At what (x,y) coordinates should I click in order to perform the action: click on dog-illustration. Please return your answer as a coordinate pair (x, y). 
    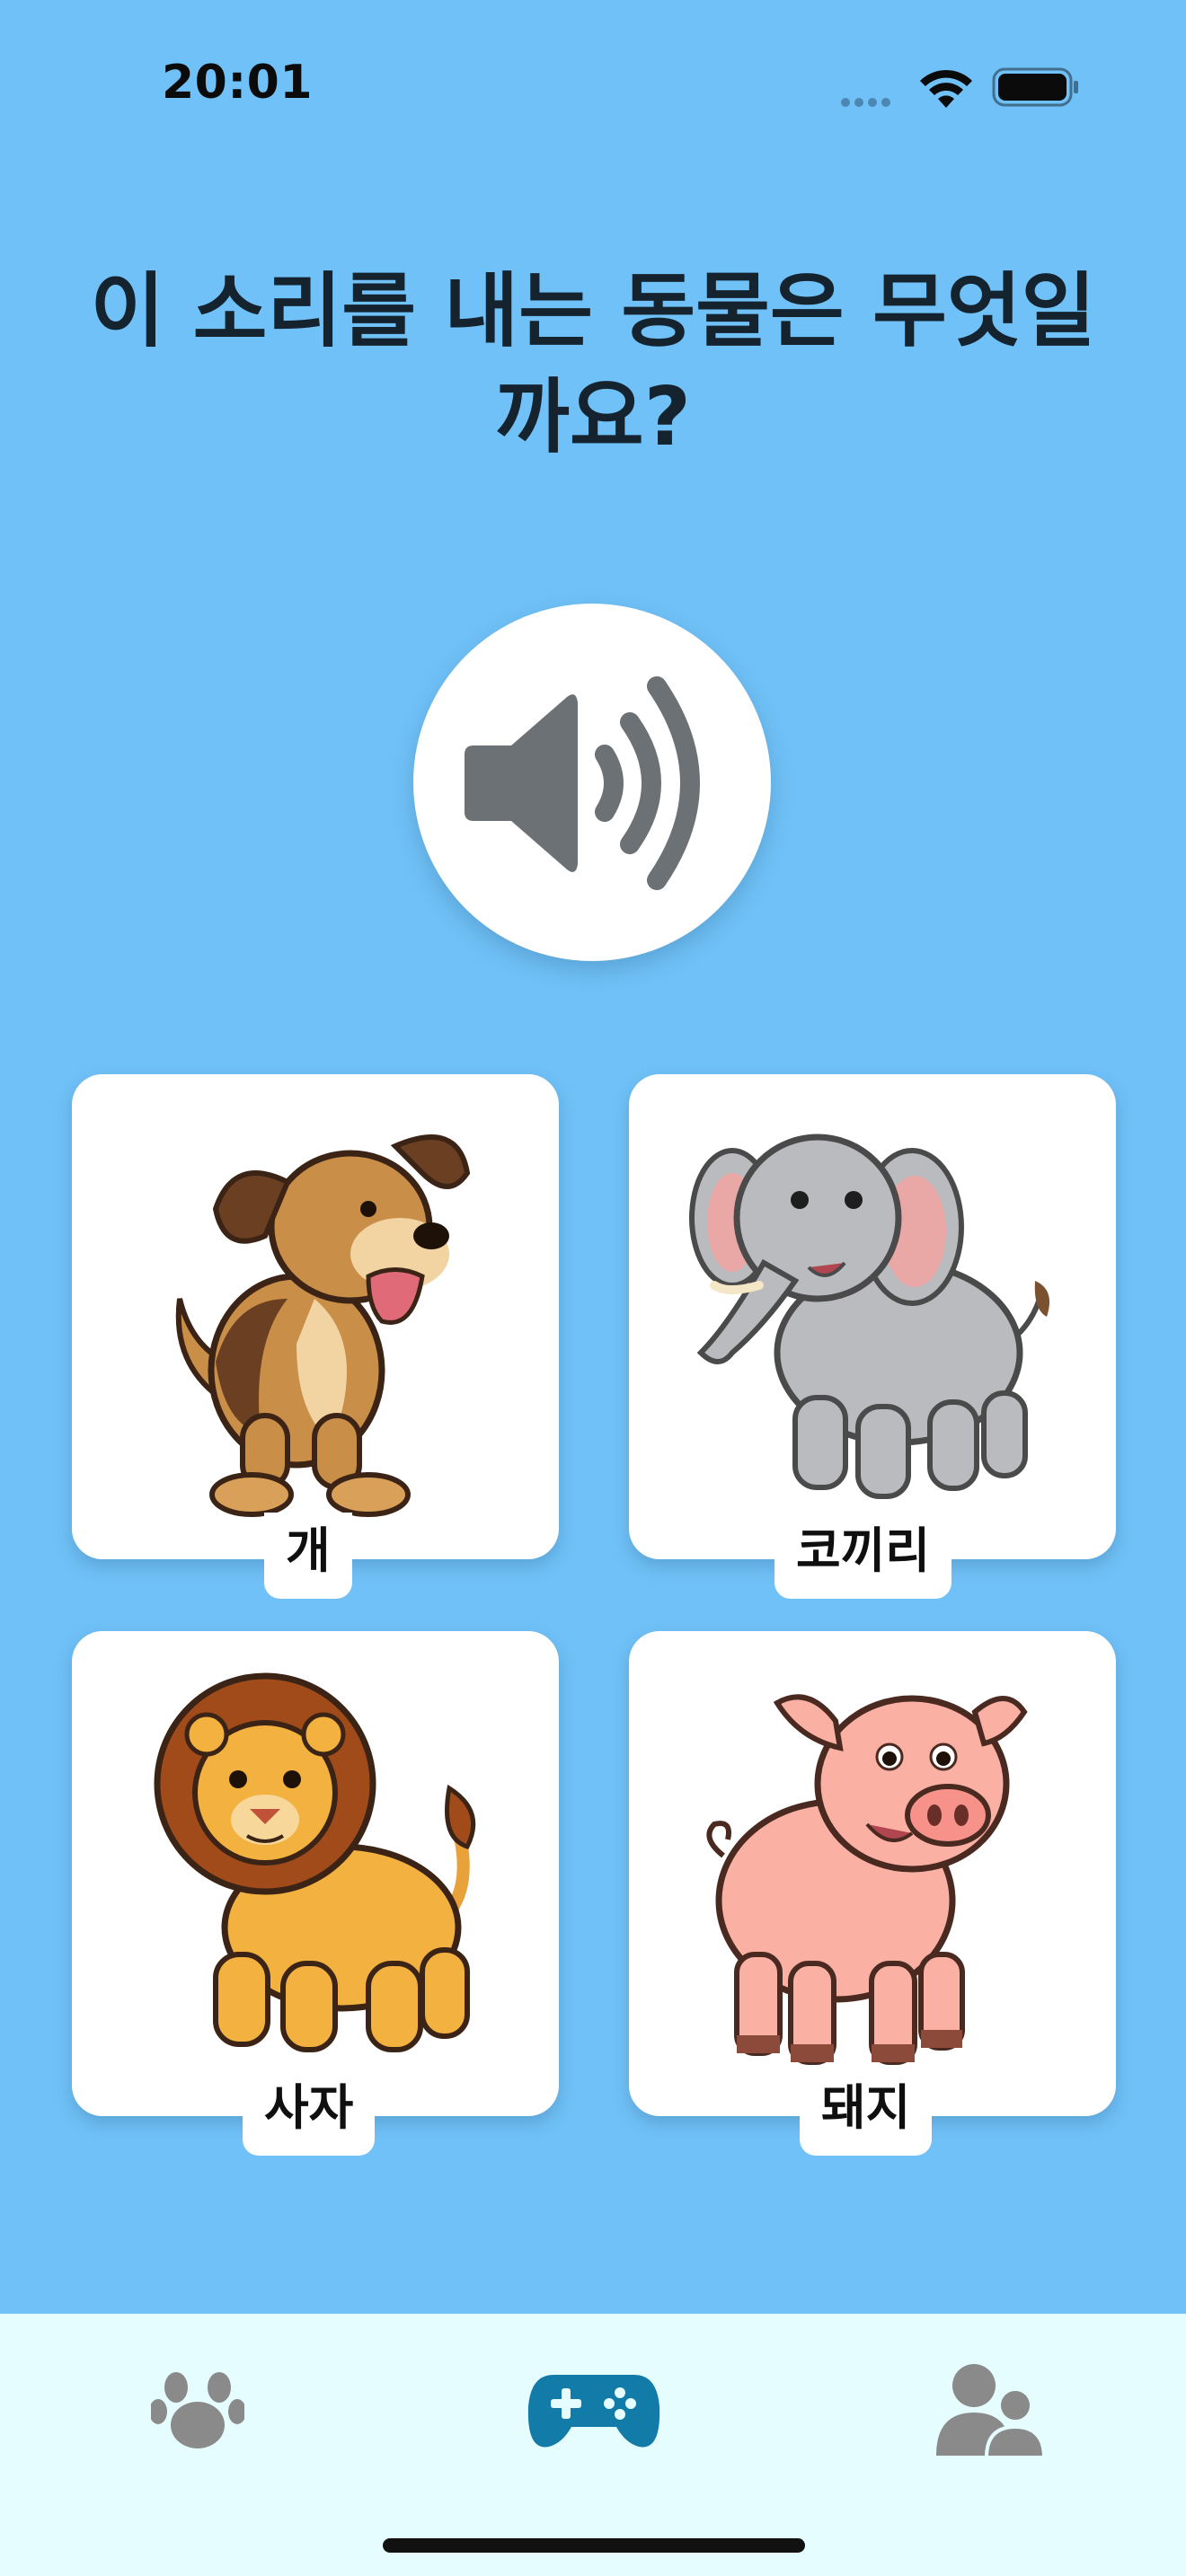
    Looking at the image, I should click on (323, 1325).